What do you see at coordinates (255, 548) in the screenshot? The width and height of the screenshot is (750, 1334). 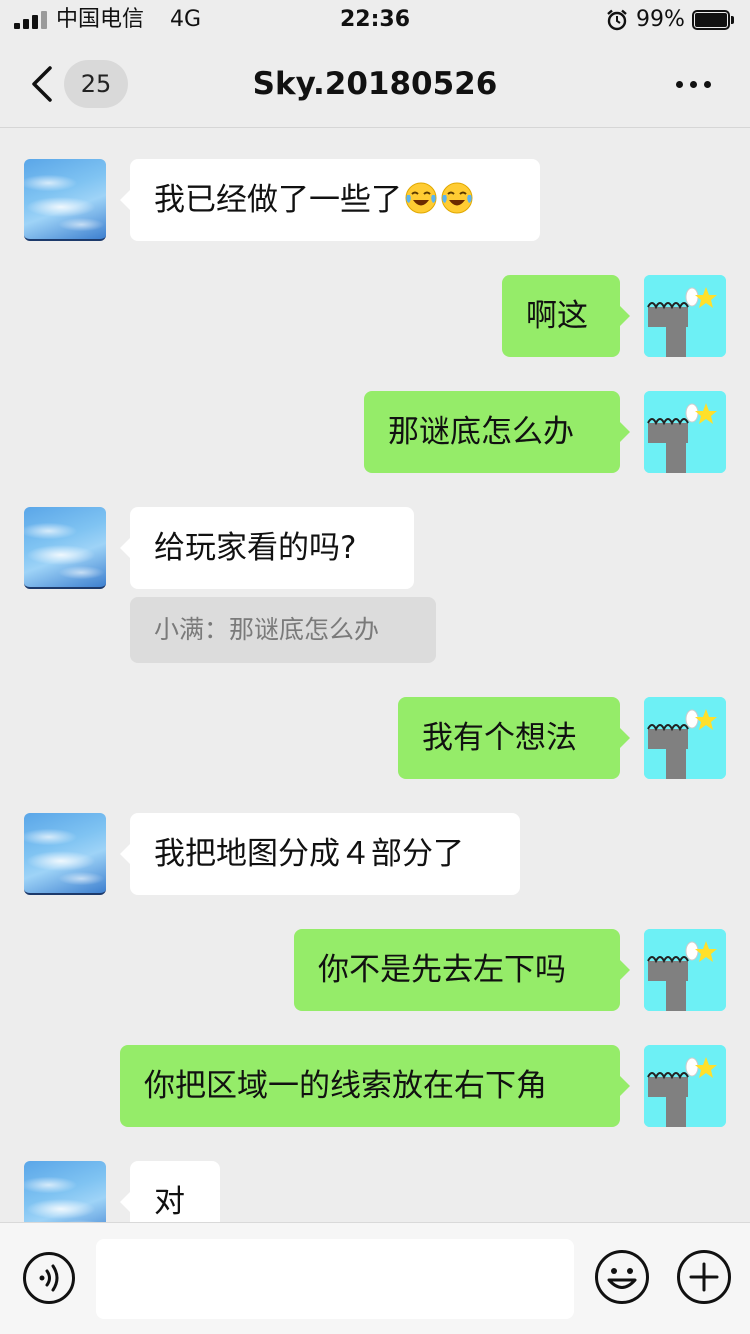 I see `message-text: 给玩家看的吗?` at bounding box center [255, 548].